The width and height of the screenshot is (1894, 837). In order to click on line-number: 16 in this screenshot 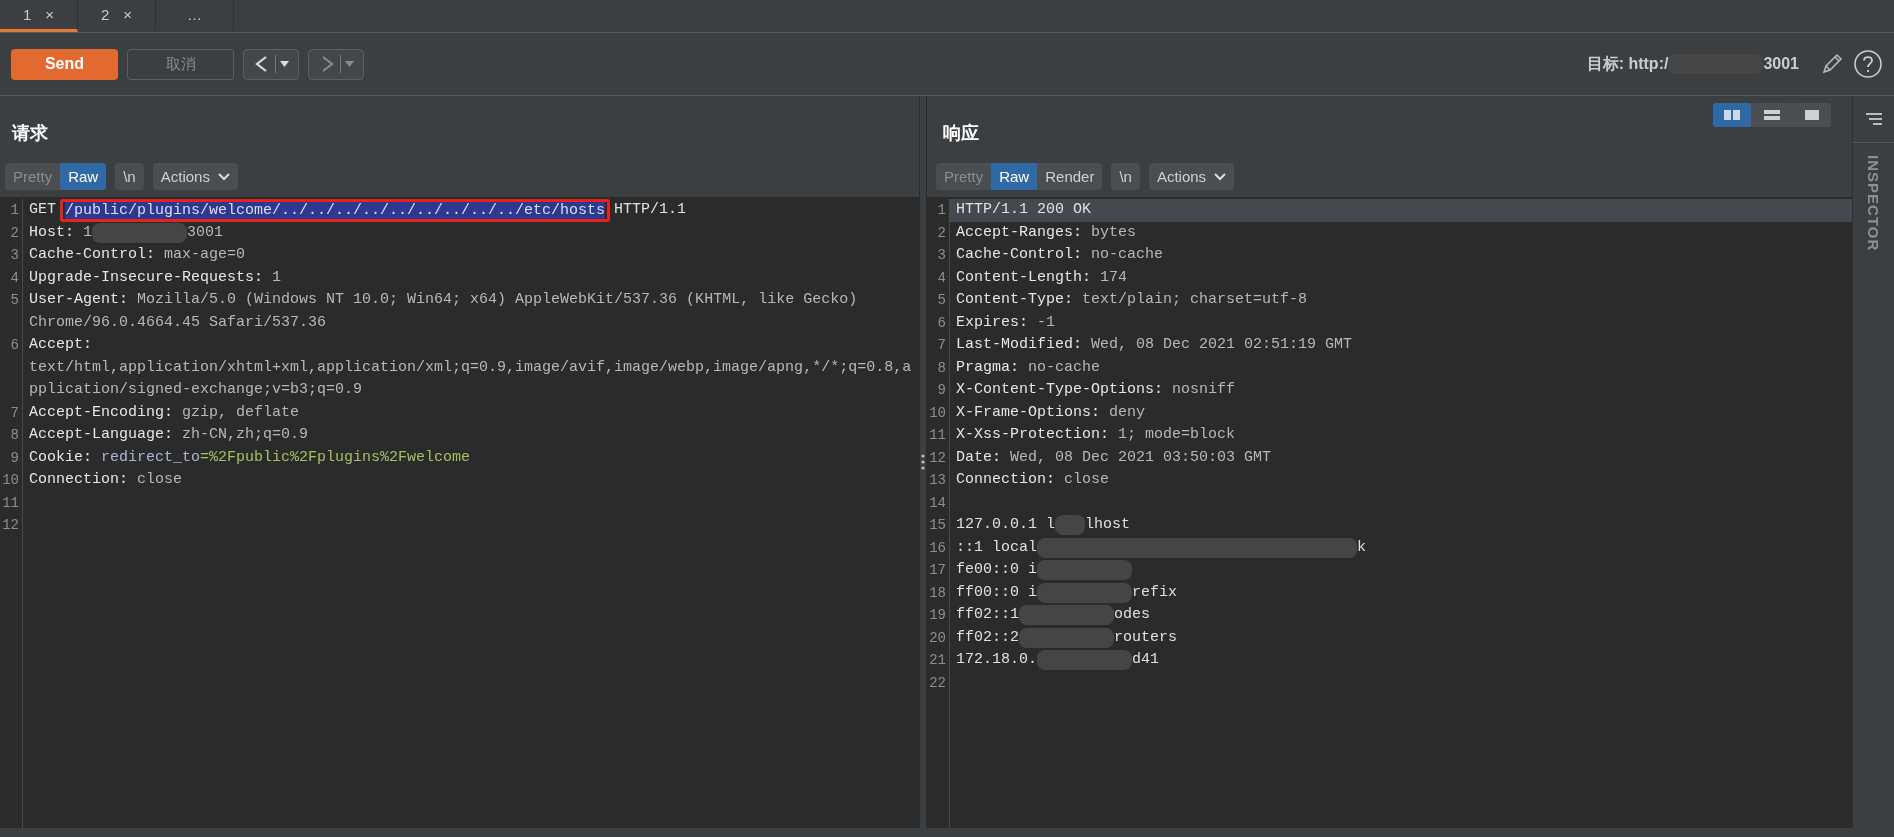, I will do `click(937, 548)`.